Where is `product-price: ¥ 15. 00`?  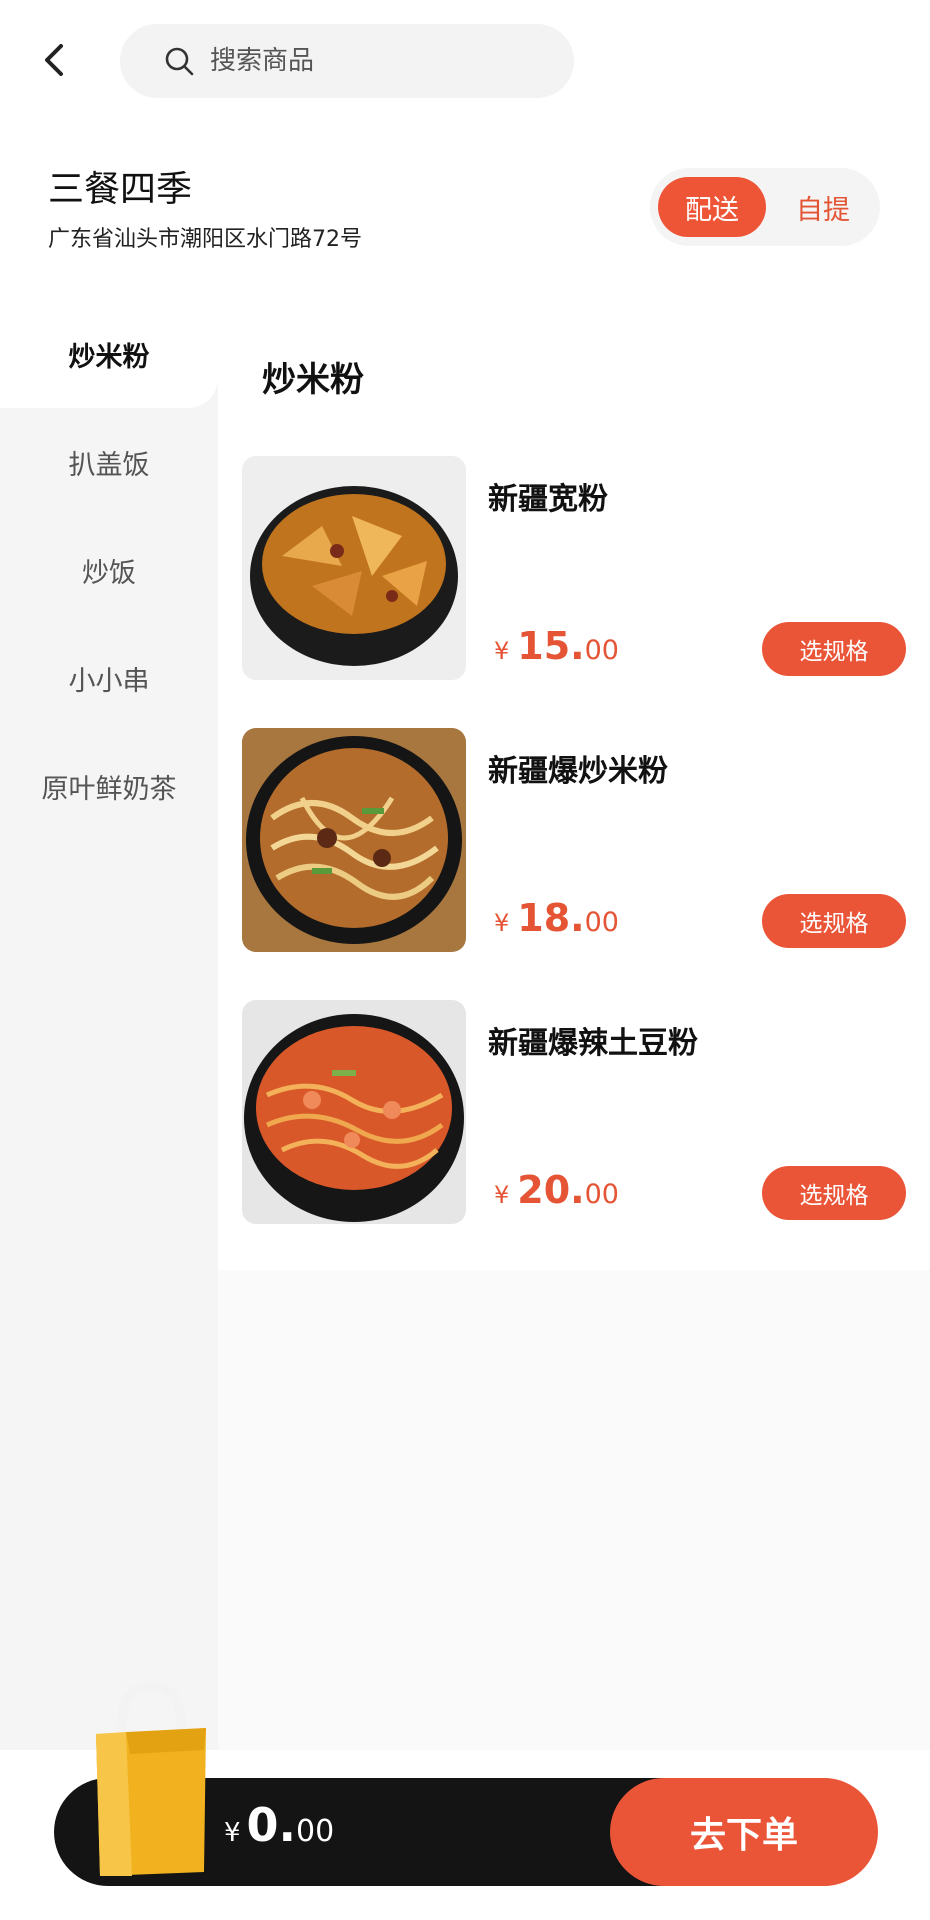
product-price: ¥ 15. 00 is located at coordinates (556, 646).